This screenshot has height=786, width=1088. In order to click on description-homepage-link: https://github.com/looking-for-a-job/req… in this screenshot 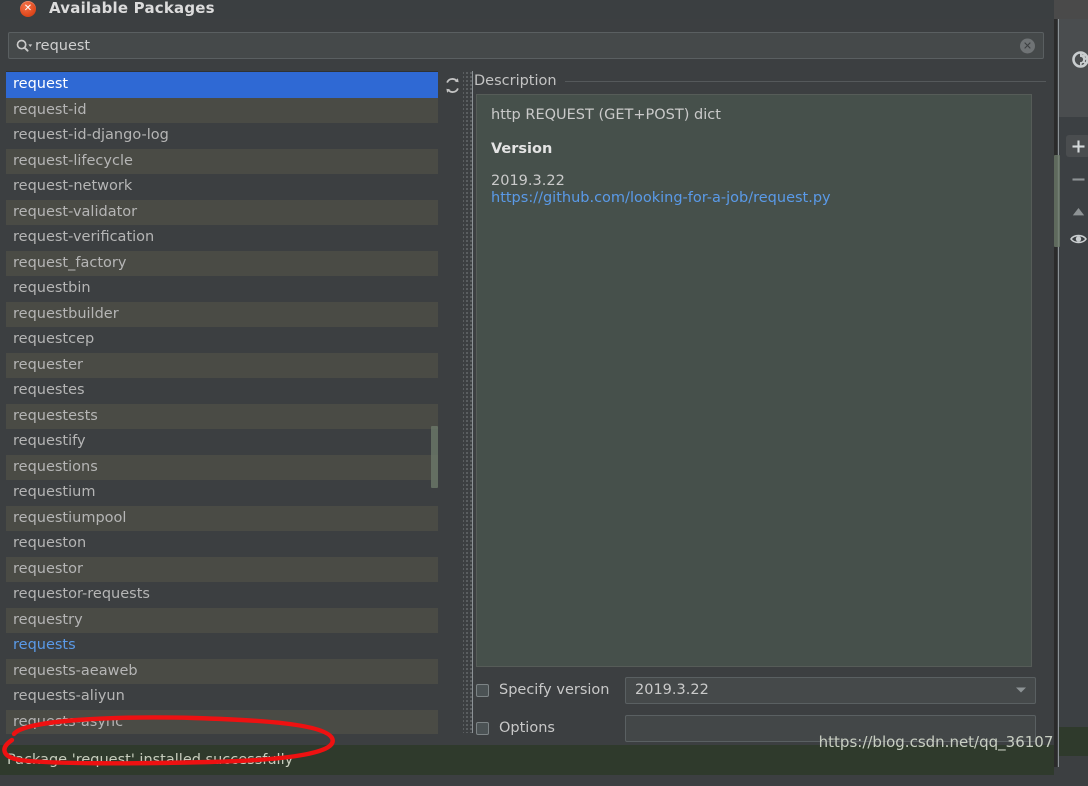, I will do `click(761, 198)`.